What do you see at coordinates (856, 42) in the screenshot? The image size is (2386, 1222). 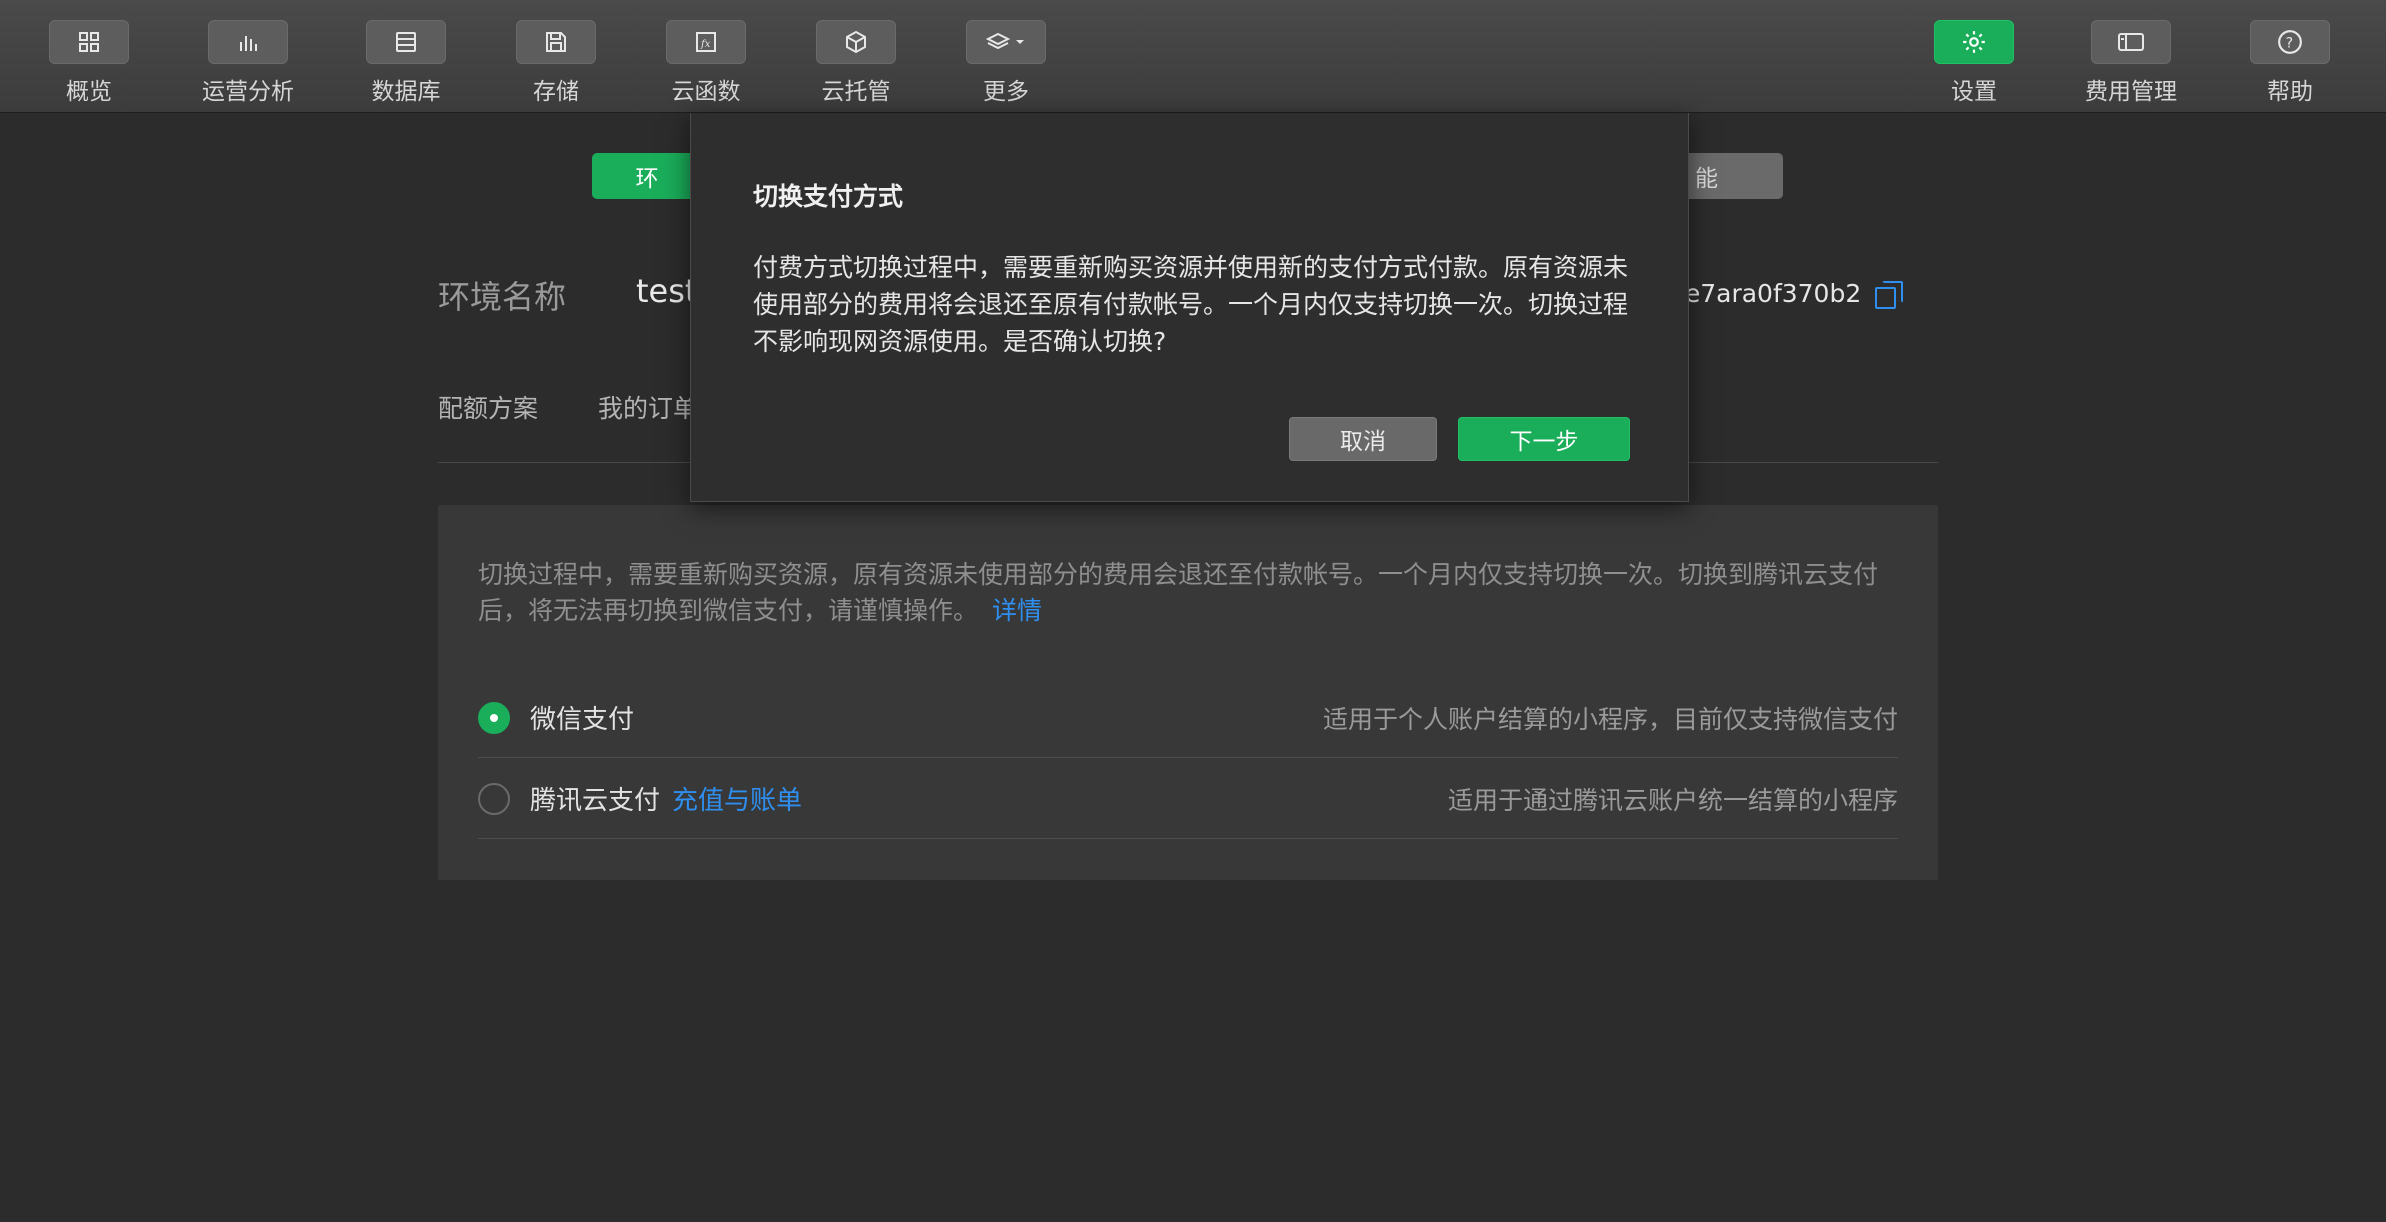 I see `cube-icon` at bounding box center [856, 42].